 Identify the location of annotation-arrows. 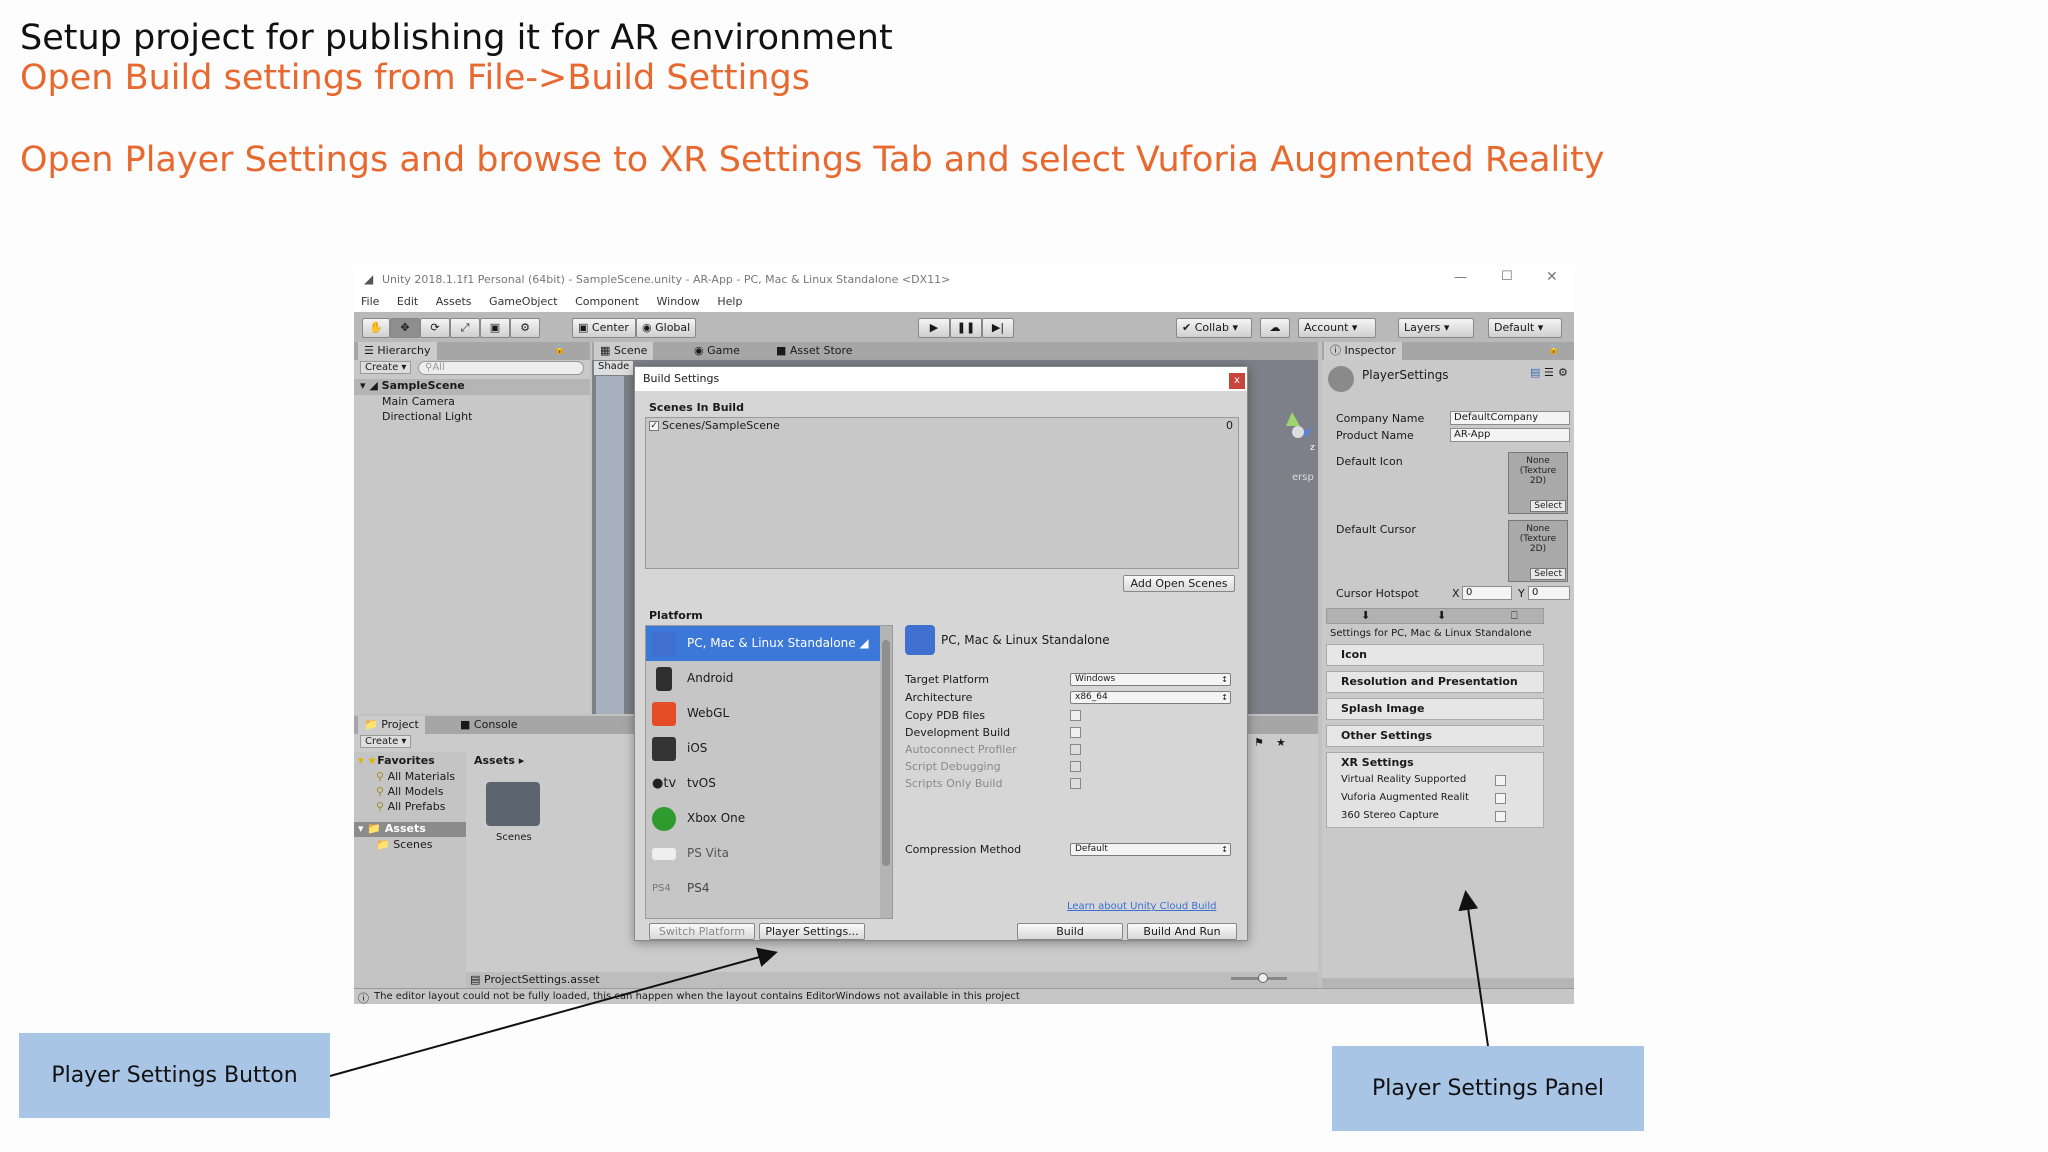
(909, 983).